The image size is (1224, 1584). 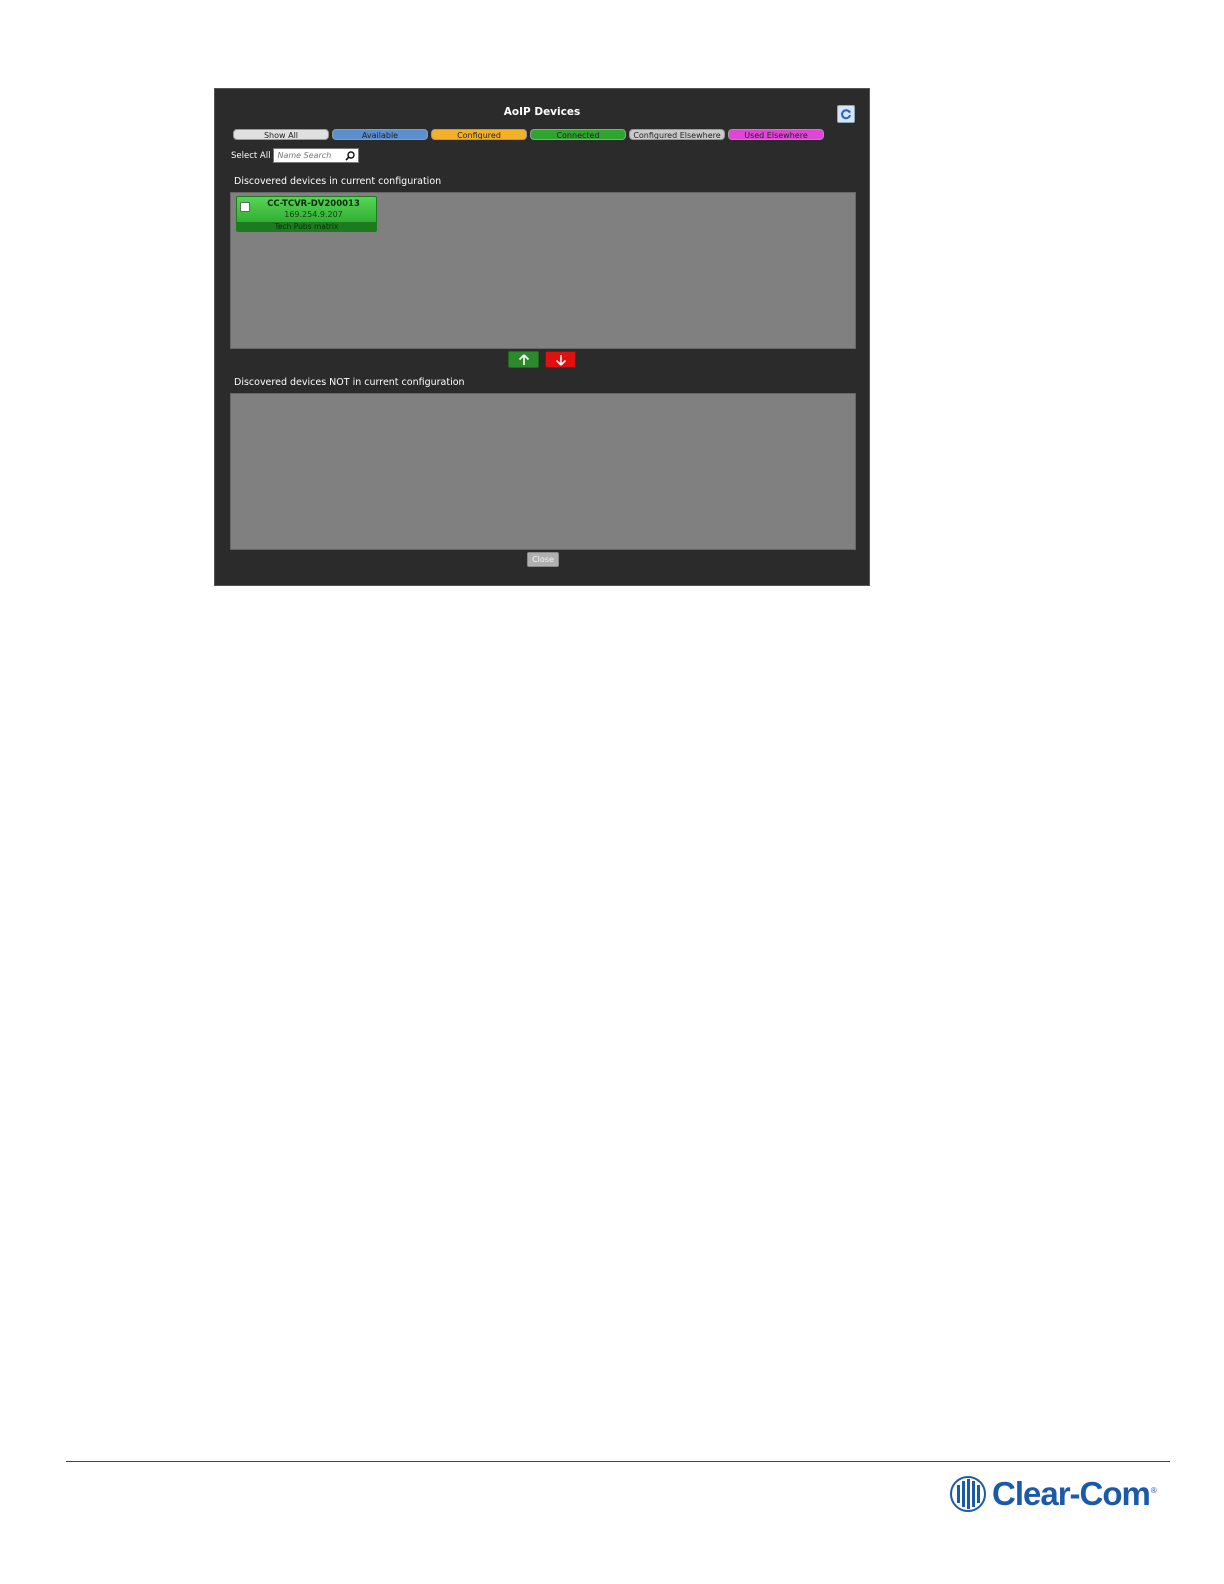 What do you see at coordinates (310, 155) in the screenshot?
I see `name-search-input` at bounding box center [310, 155].